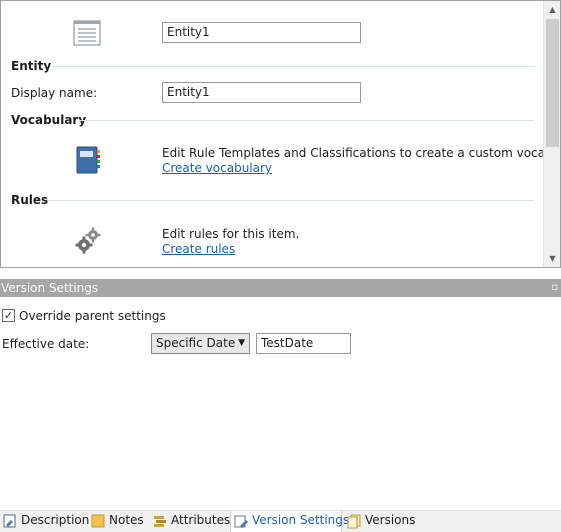 The image size is (561, 532). I want to click on rules-section-title: Rules, so click(30, 200).